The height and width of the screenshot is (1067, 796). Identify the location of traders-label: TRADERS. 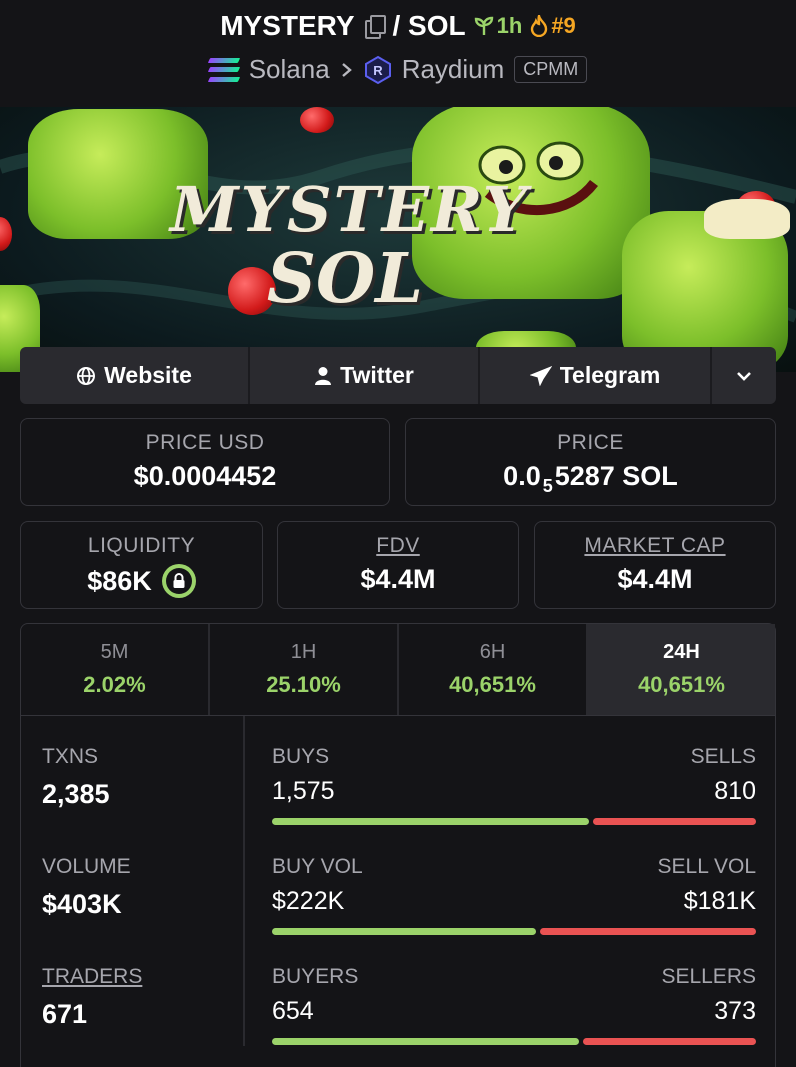
(92, 977).